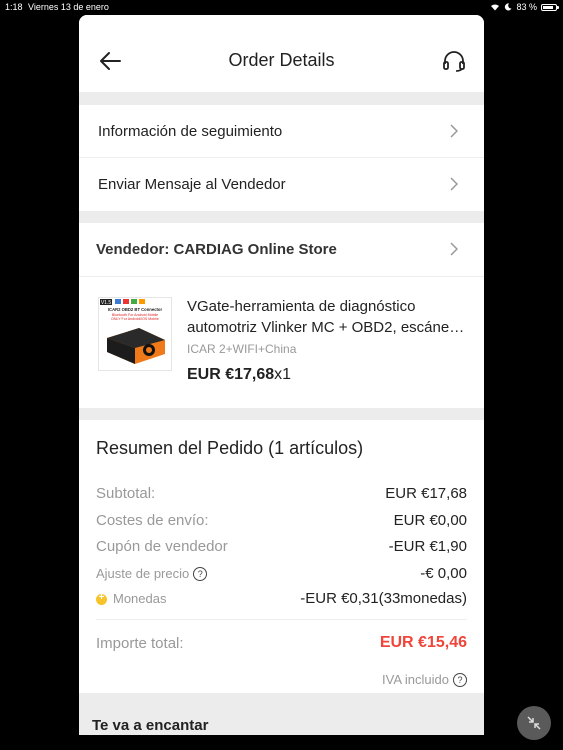  What do you see at coordinates (383, 598) in the screenshot?
I see `coins-value: -EUR €0,31(33monedas)` at bounding box center [383, 598].